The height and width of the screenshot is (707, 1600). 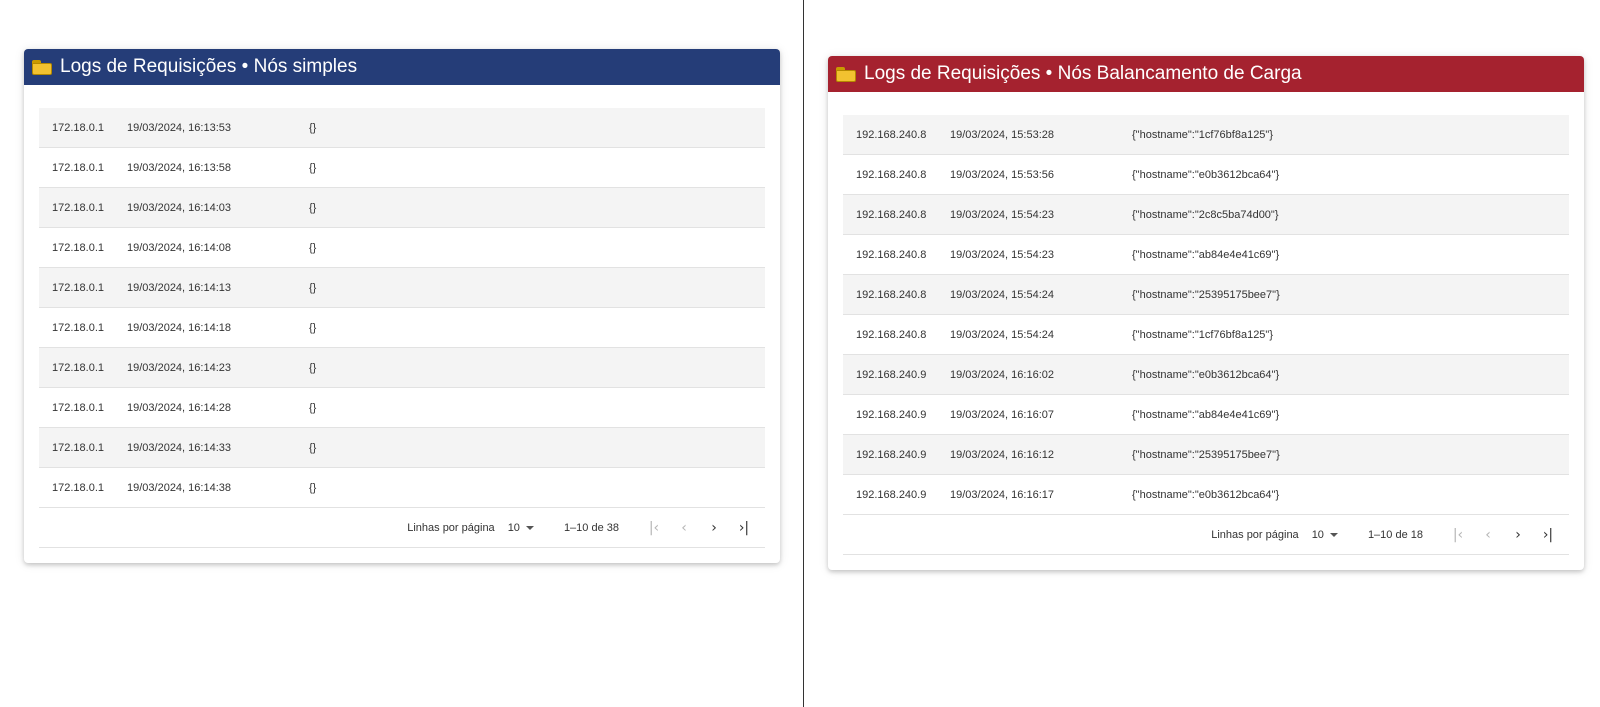 I want to click on table-row: 172.18.0.1 19/03/2024, 16:14:03 {}, so click(x=402, y=208).